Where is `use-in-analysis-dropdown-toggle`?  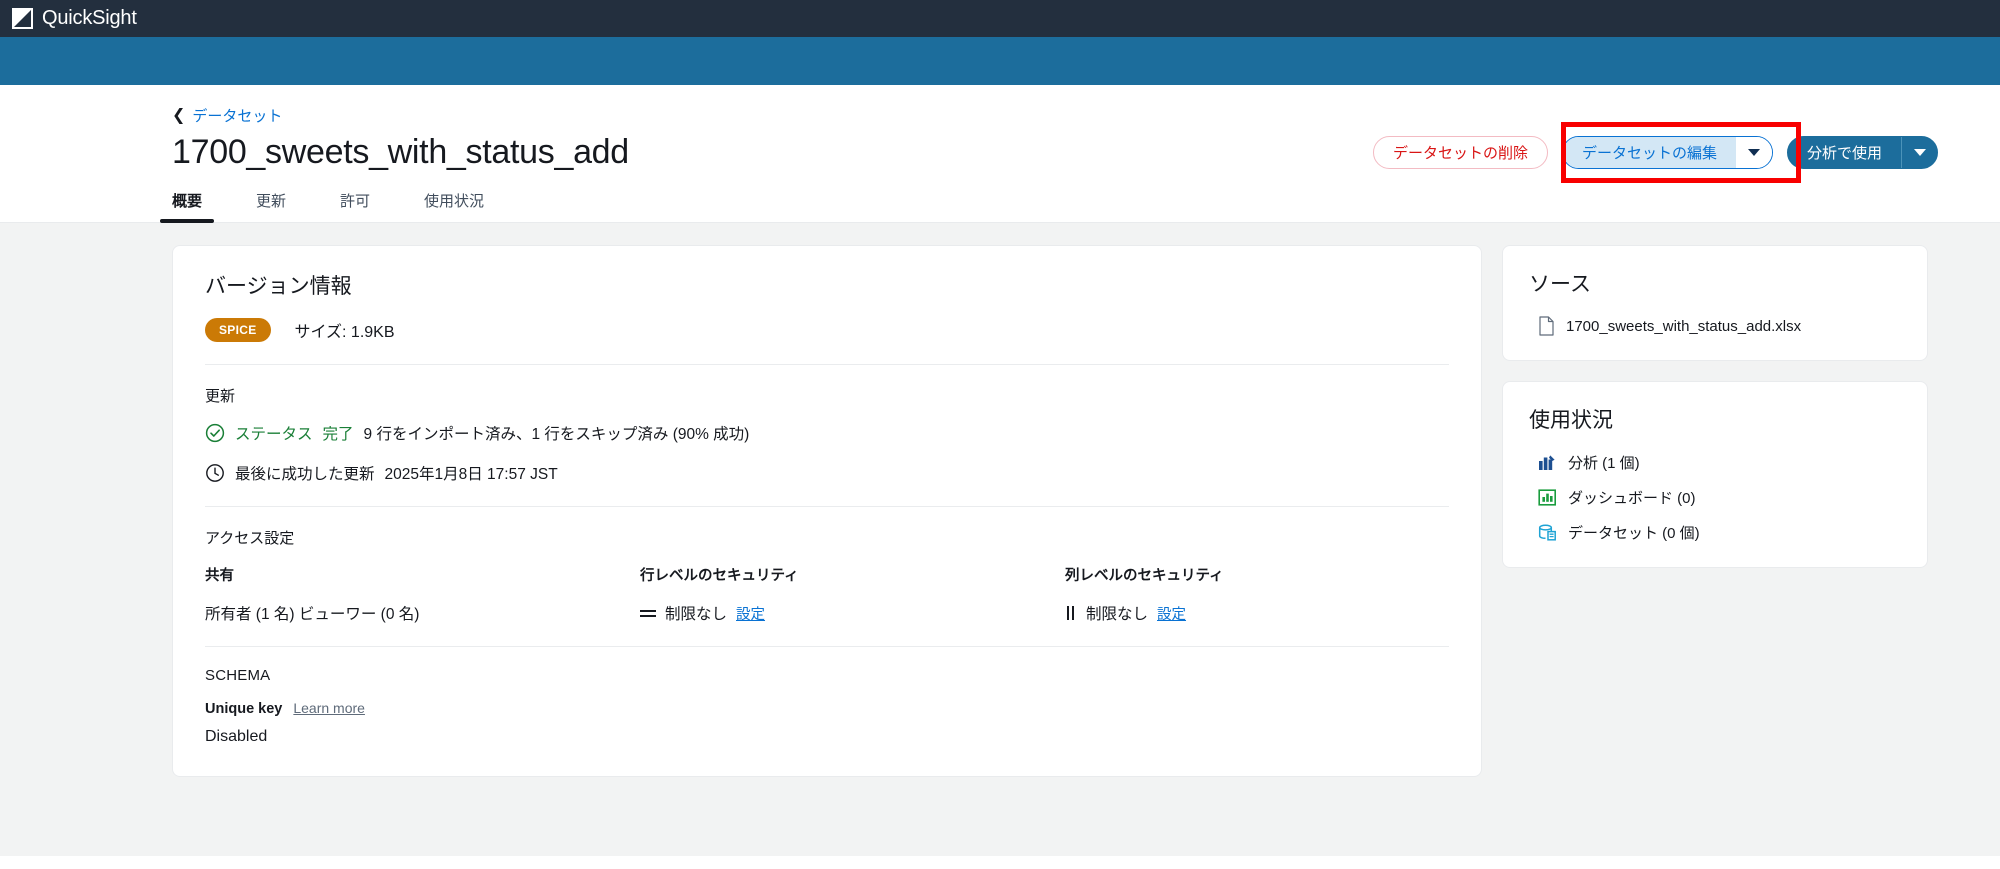 use-in-analysis-dropdown-toggle is located at coordinates (1919, 152).